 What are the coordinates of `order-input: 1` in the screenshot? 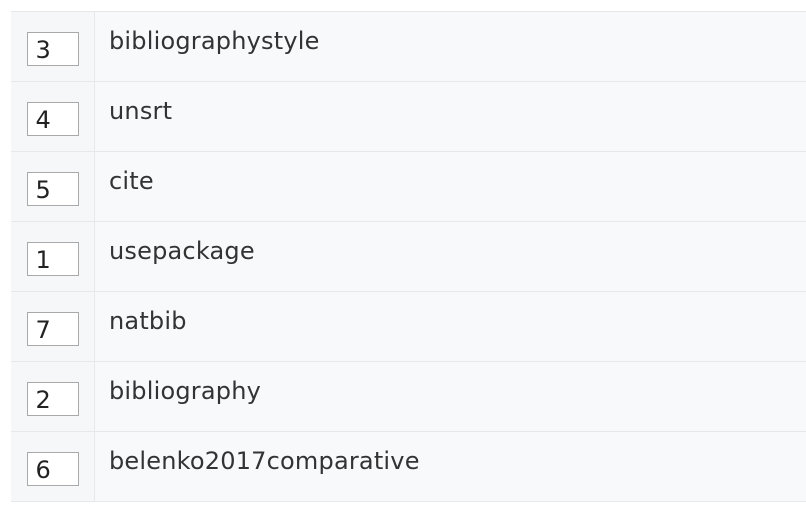 It's located at (52, 258).